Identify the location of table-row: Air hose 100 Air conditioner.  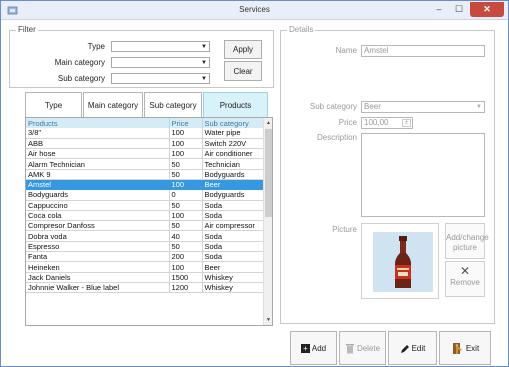
(145, 154).